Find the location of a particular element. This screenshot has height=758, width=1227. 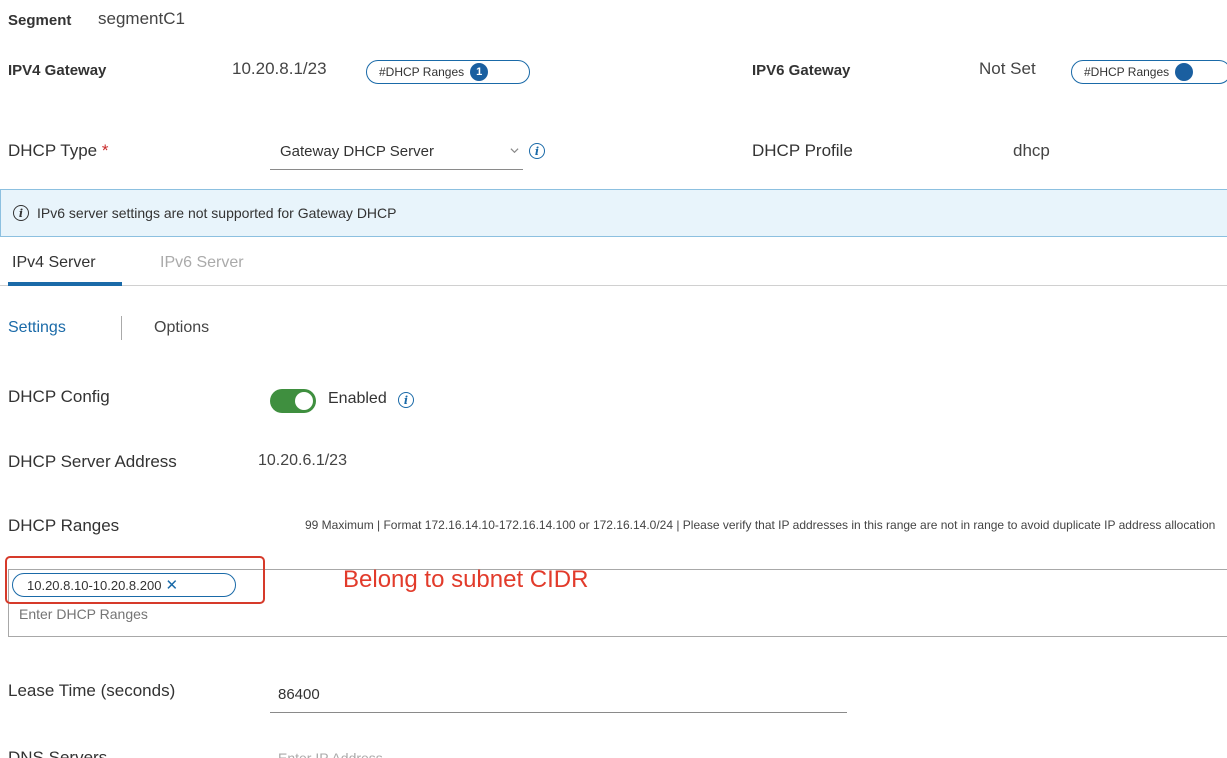

server-address-value: 10.20.6.1/23 is located at coordinates (302, 460).